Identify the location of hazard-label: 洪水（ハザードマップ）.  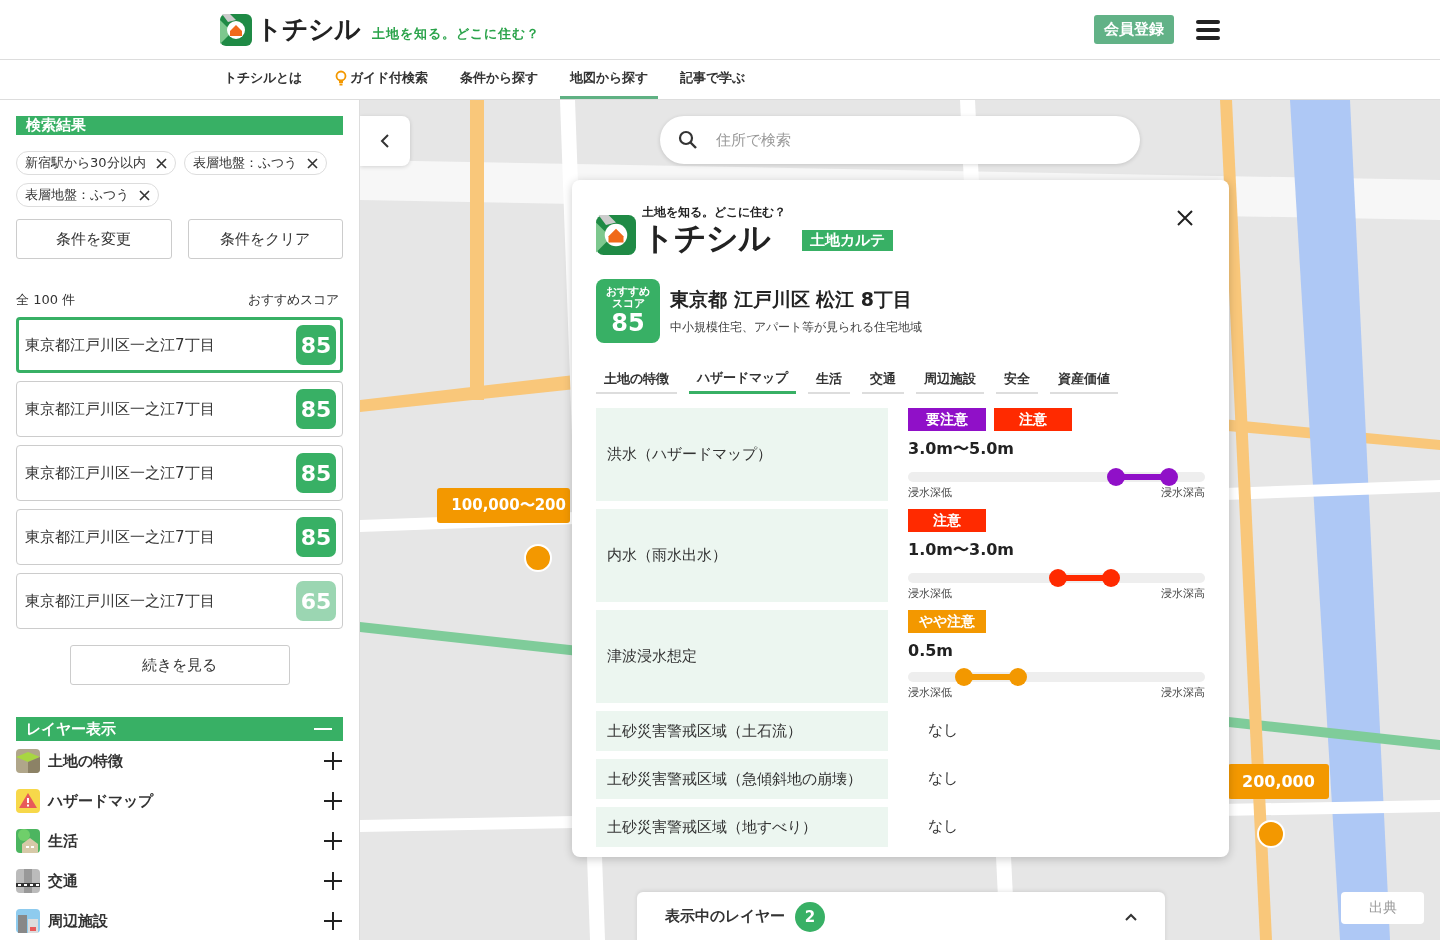
(742, 454).